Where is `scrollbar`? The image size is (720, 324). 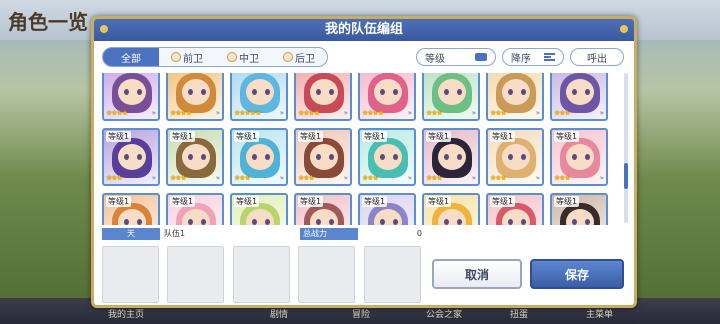
scrollbar is located at coordinates (626, 148).